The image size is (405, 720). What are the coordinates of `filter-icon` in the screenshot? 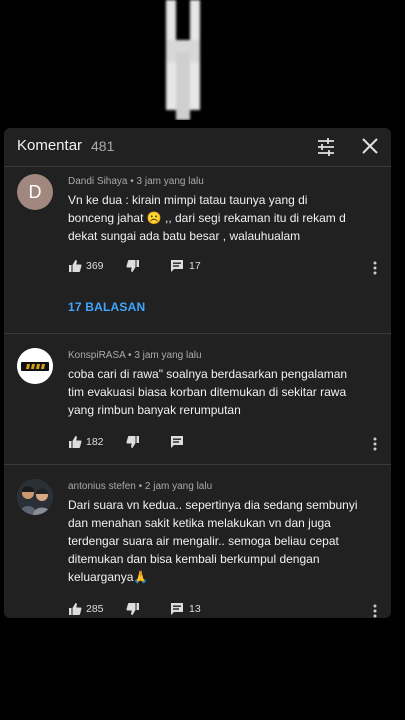 It's located at (326, 147).